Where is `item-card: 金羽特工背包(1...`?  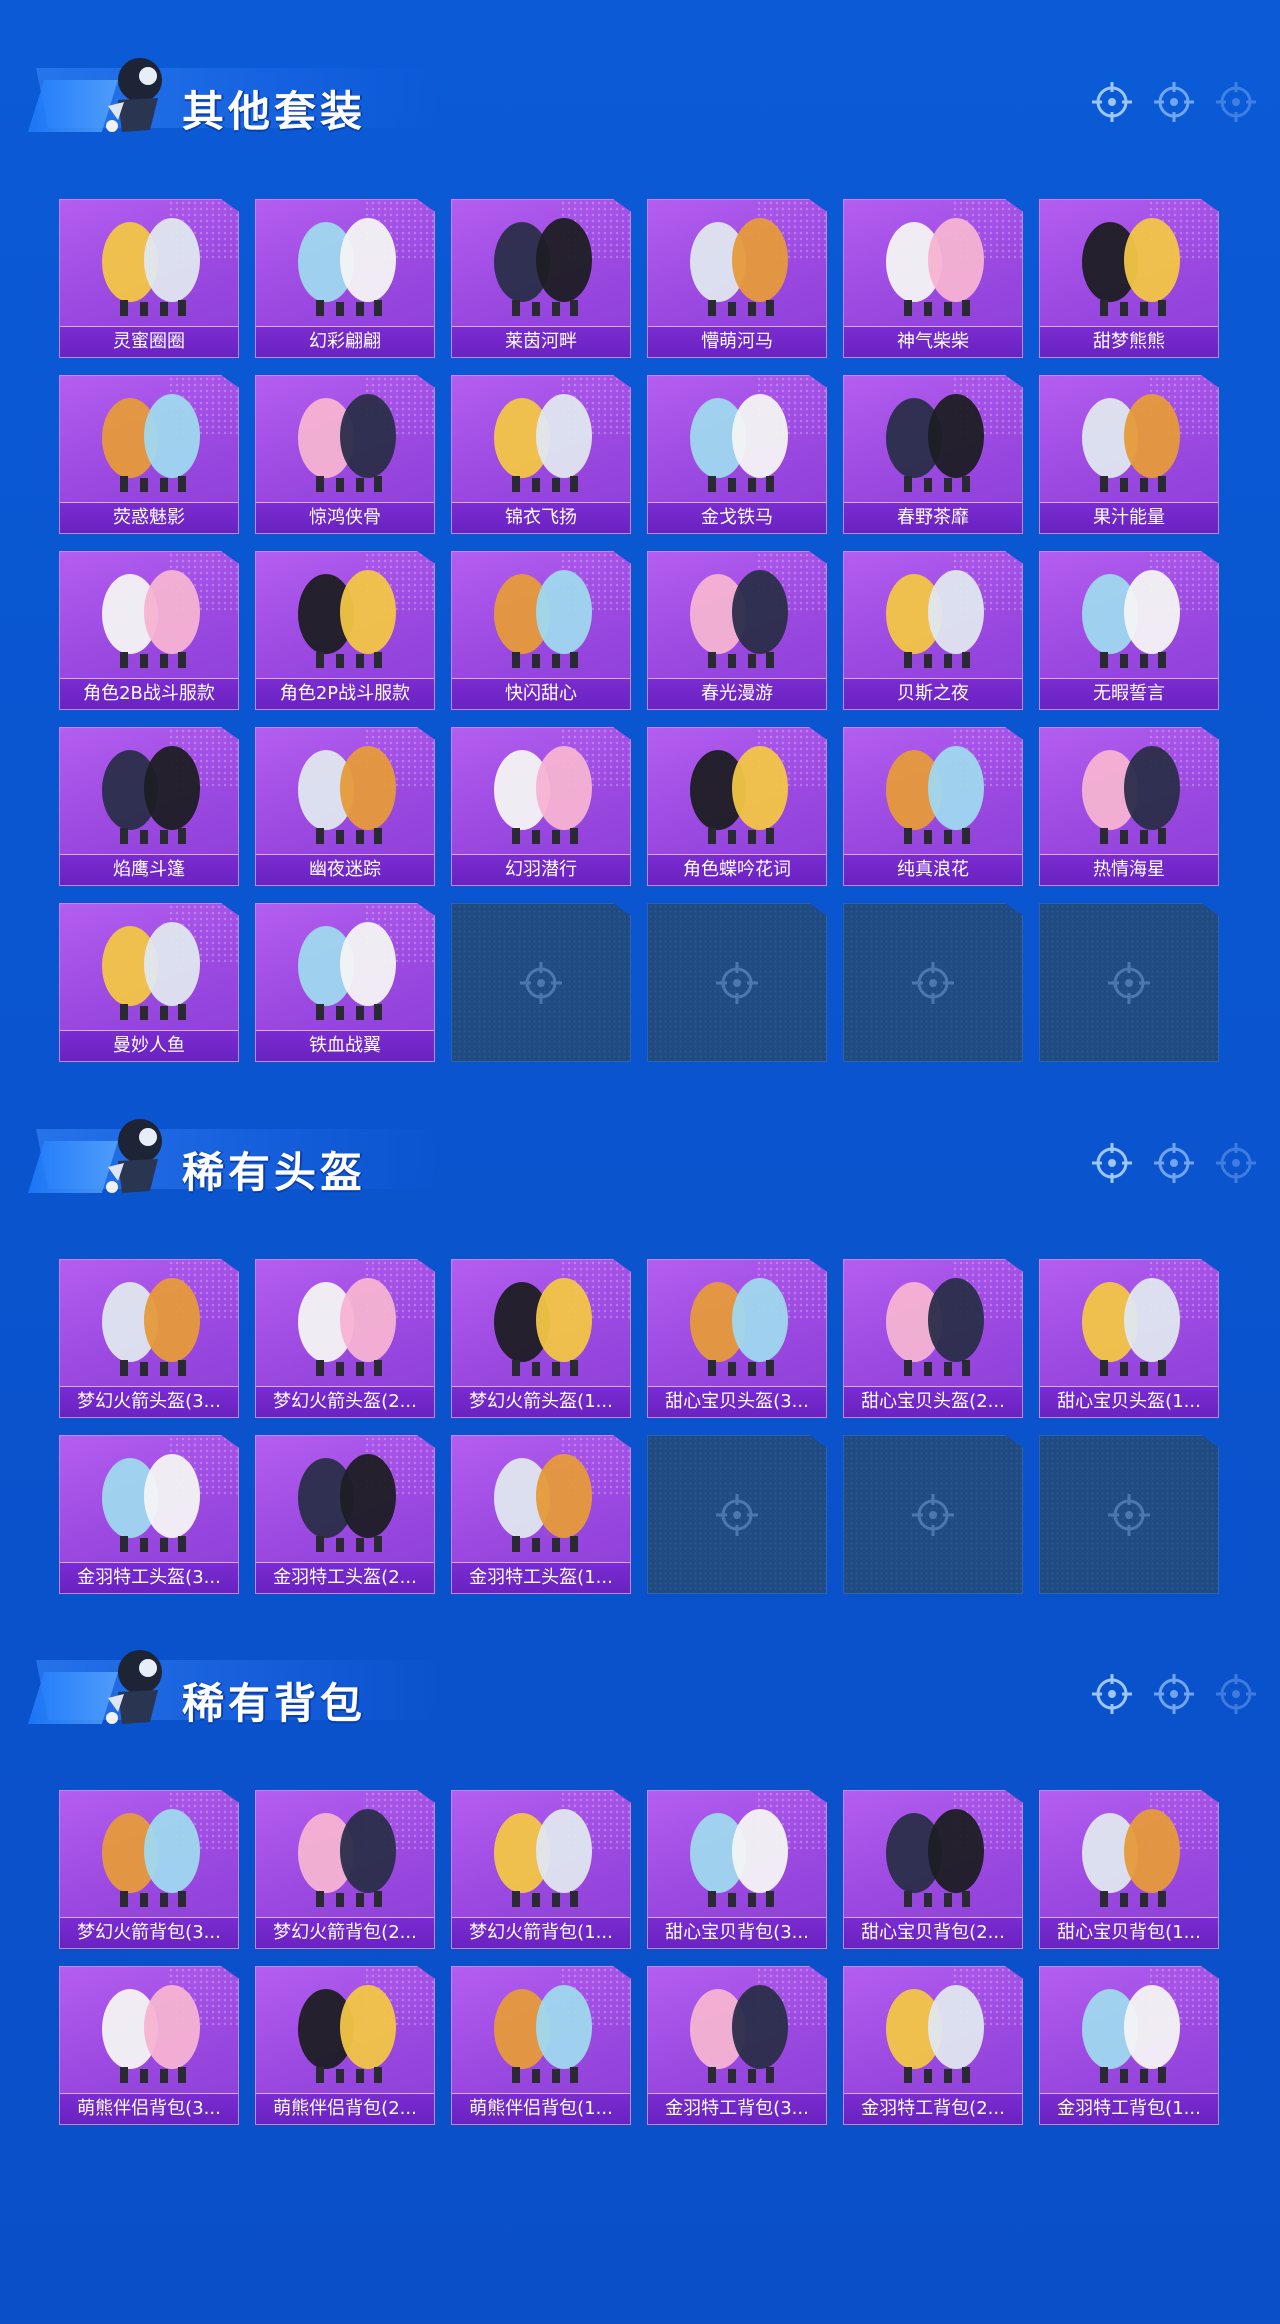 item-card: 金羽特工背包(1... is located at coordinates (1129, 2045).